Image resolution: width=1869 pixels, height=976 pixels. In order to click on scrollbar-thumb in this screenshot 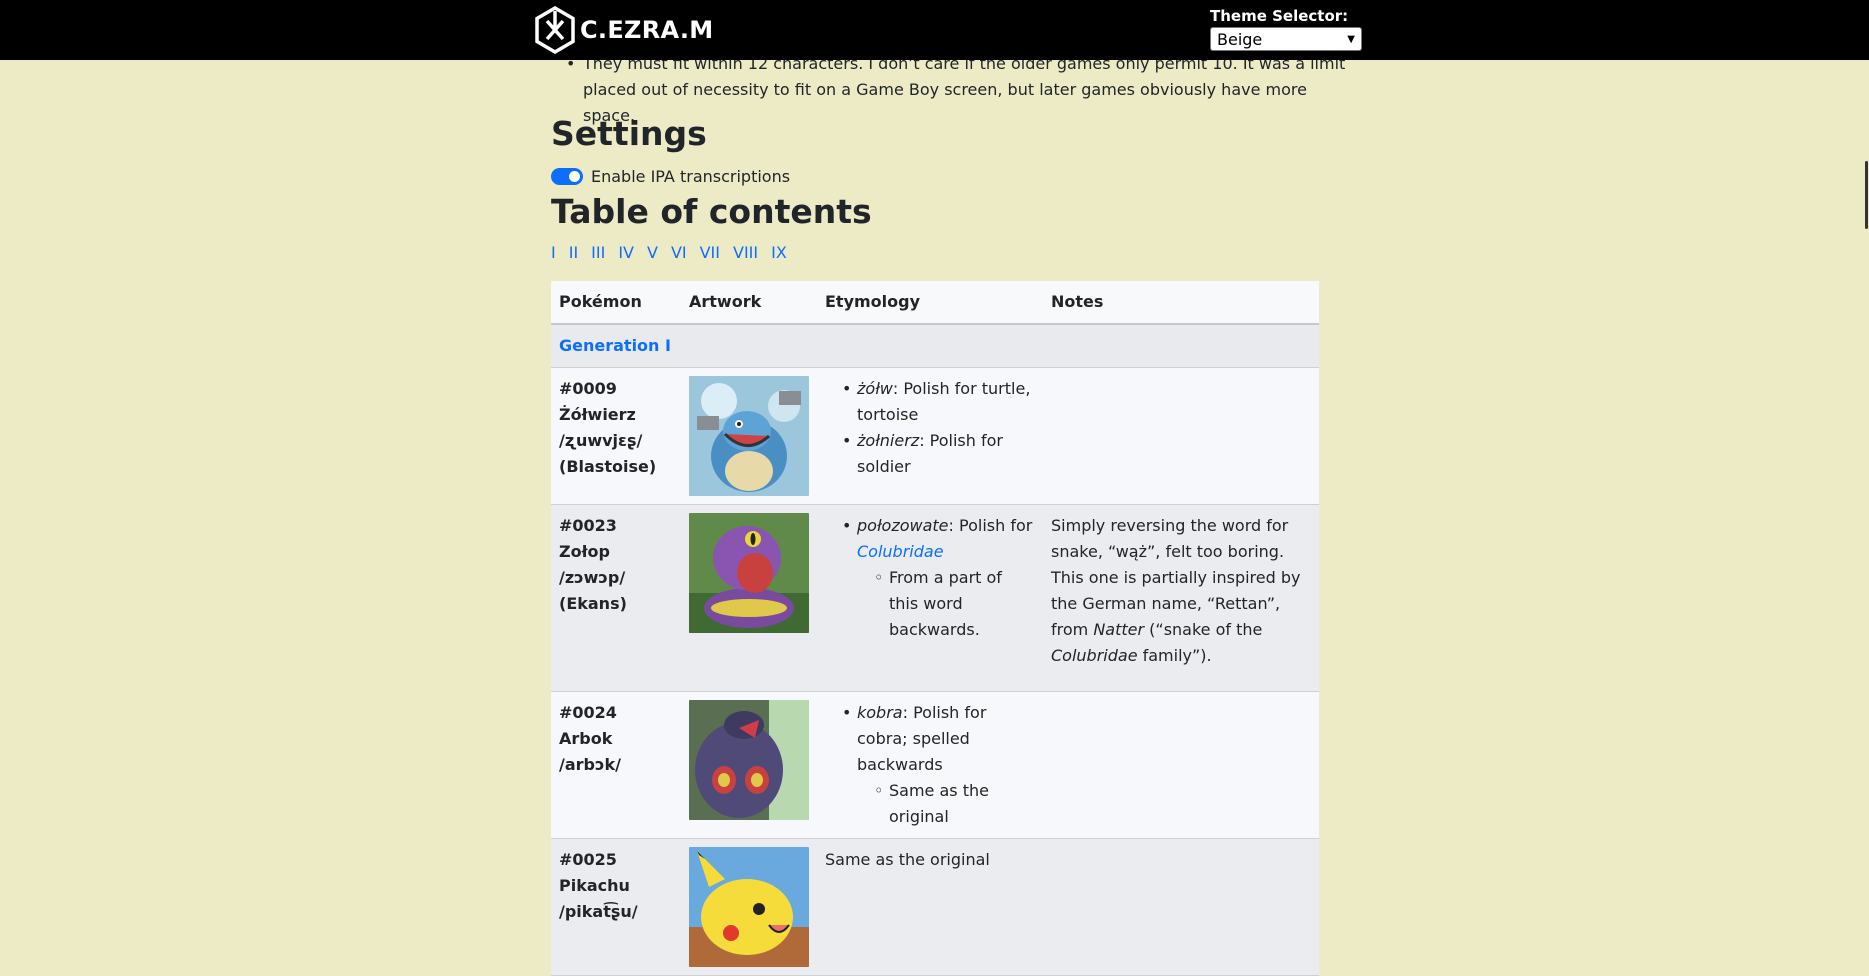, I will do `click(1866, 195)`.